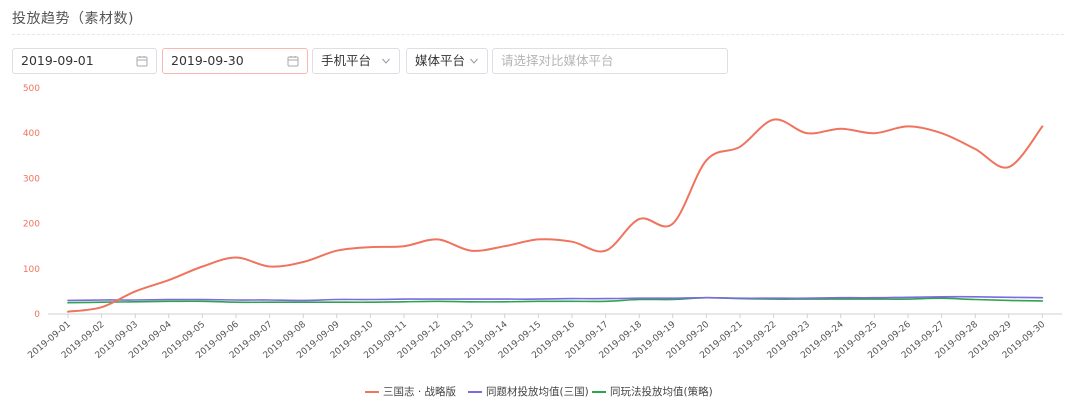 The width and height of the screenshot is (1080, 408). I want to click on y-tick-label: 0, so click(37, 315).